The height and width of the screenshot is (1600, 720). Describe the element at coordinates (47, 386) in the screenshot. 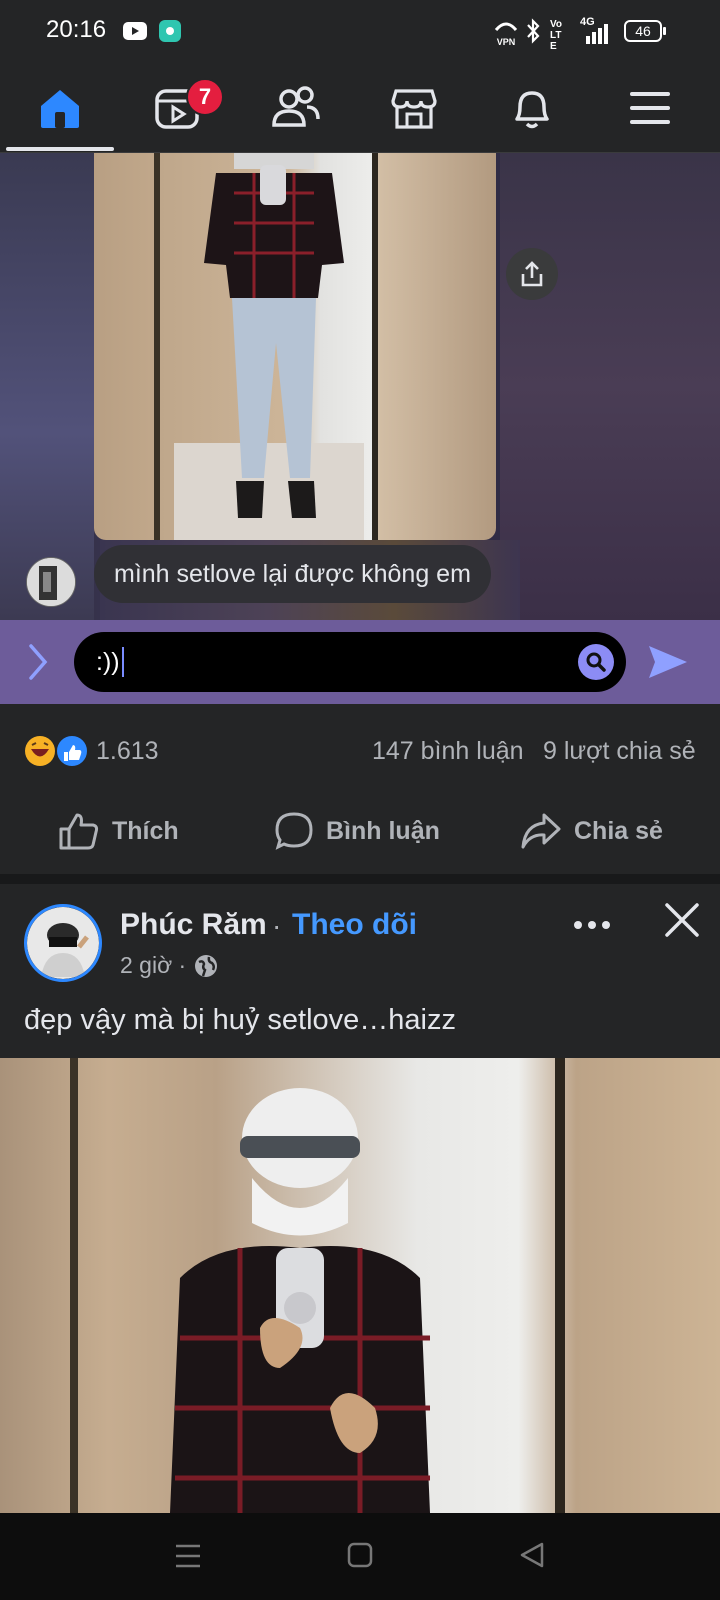

I see `story-background-left` at that location.